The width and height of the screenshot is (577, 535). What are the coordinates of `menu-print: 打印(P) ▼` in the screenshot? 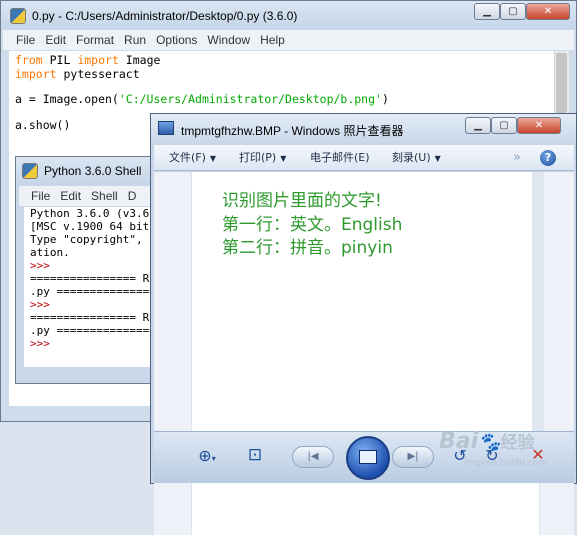 It's located at (262, 158).